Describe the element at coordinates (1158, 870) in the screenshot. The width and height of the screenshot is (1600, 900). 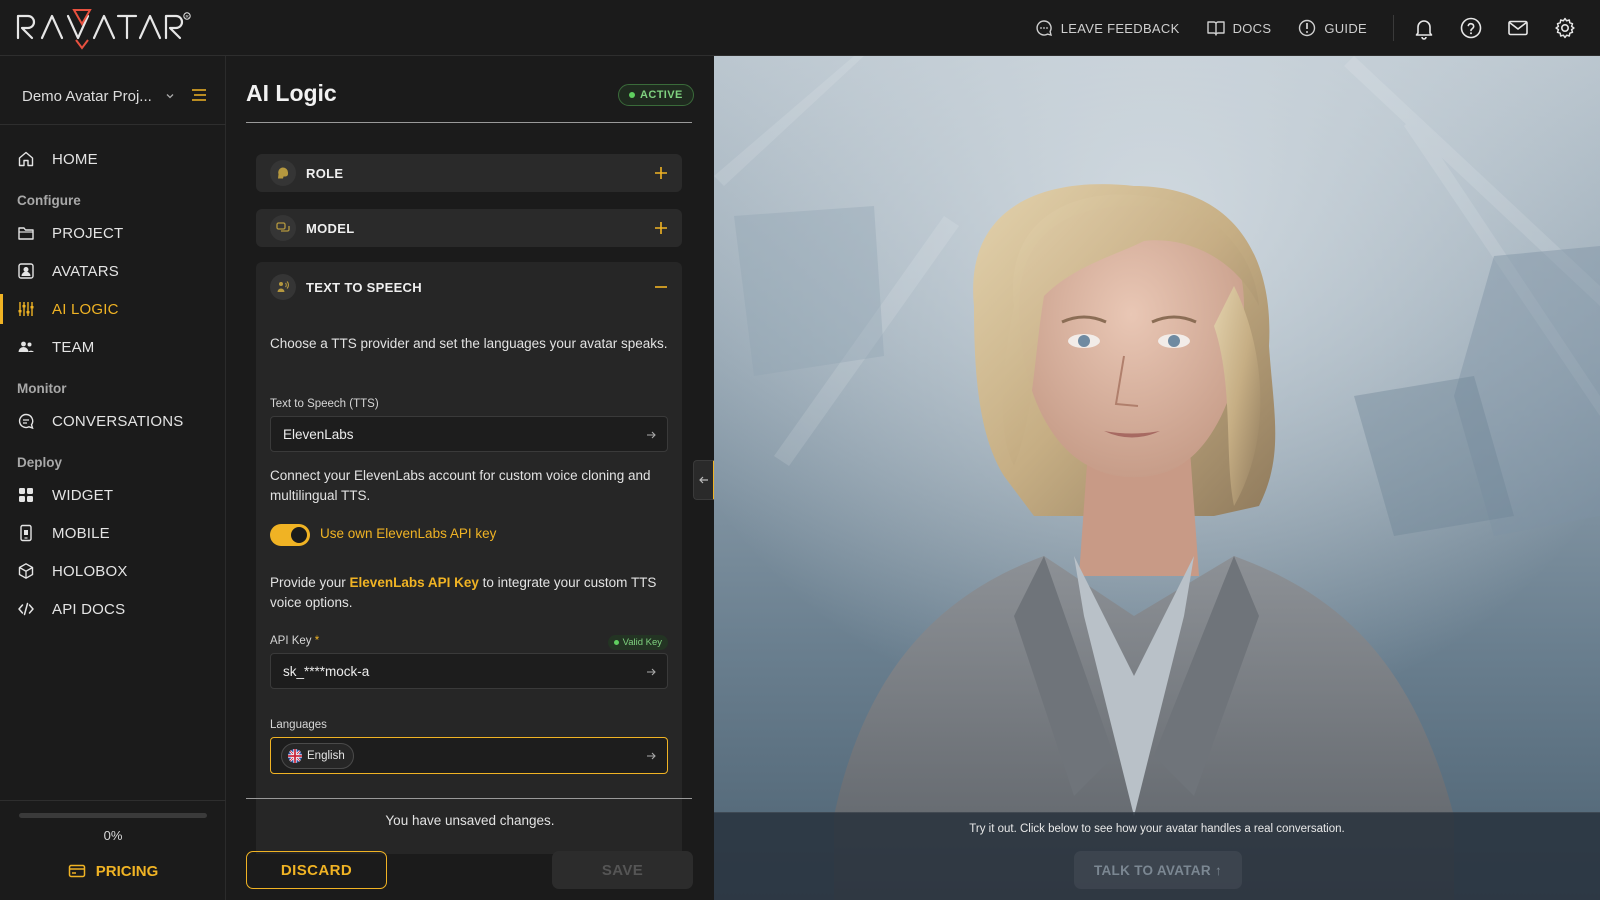
I see `talk-to-avatar-button: TALK TO AVATAR ↑` at that location.